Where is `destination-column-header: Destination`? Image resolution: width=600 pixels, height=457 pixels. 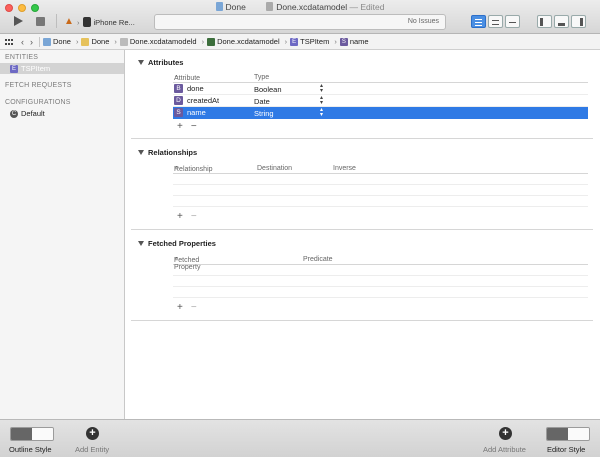 destination-column-header: Destination is located at coordinates (274, 168).